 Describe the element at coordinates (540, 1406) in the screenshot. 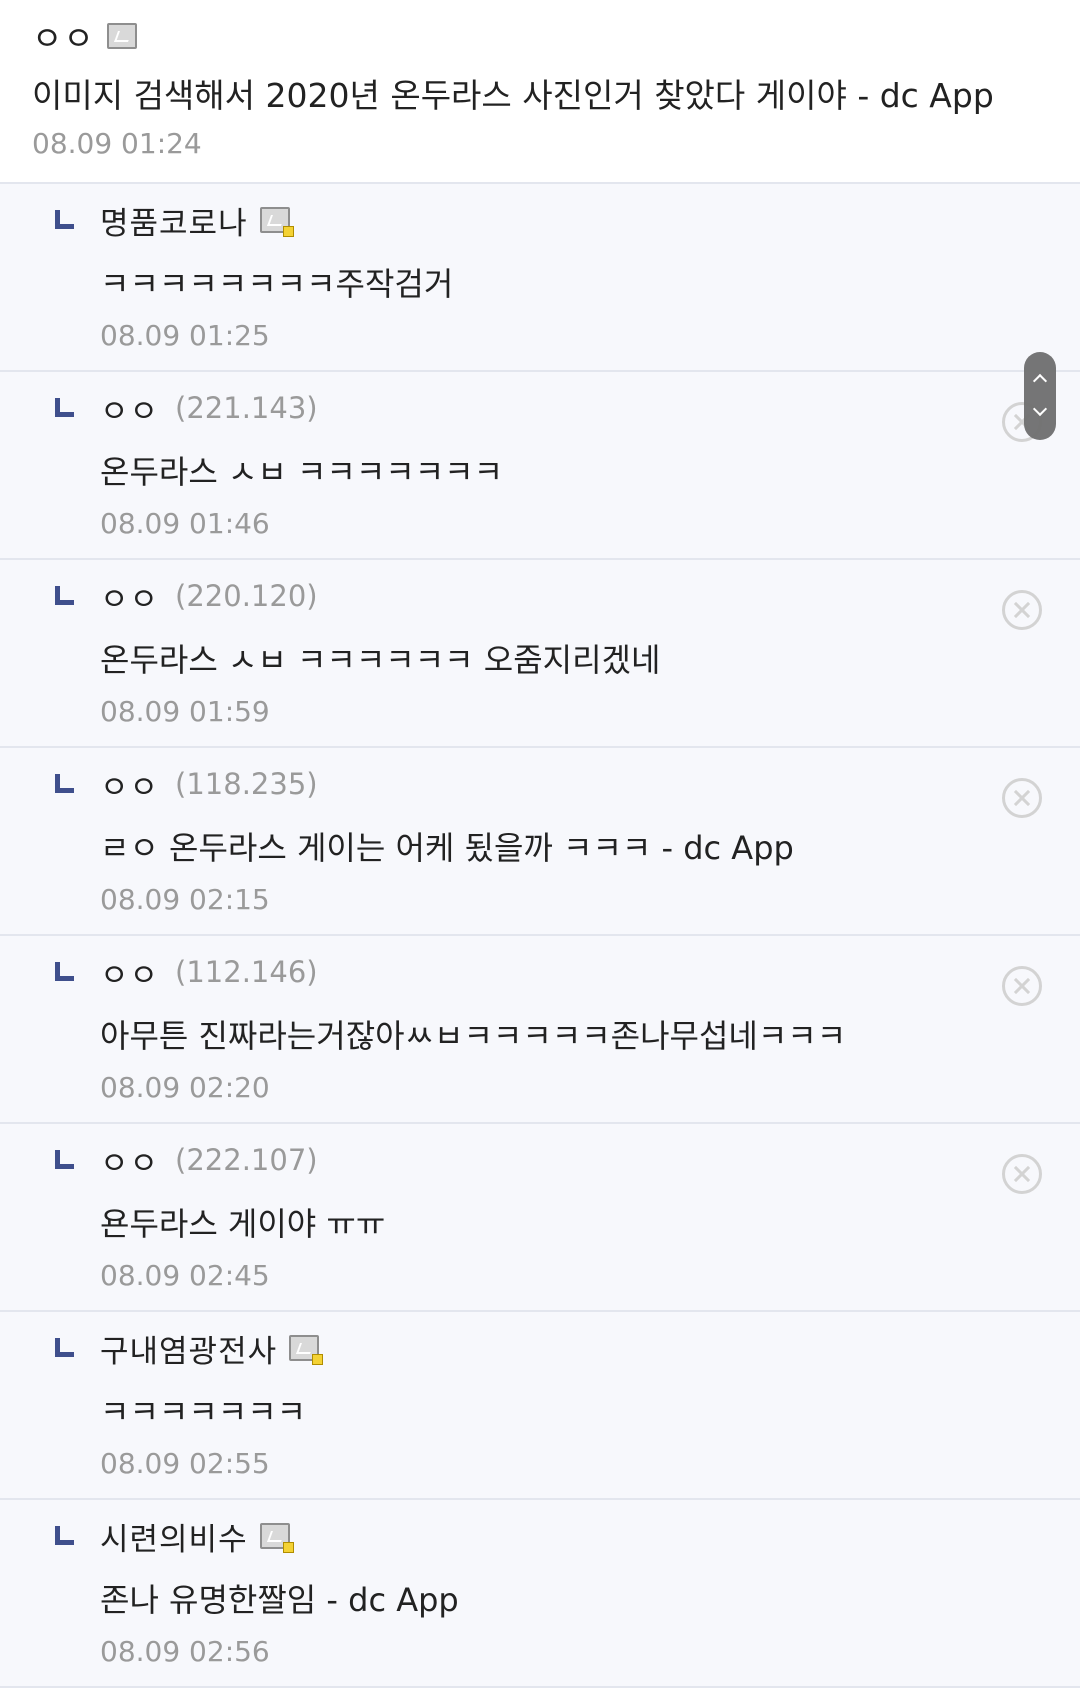

I see `reply-item: 구내염광전사 ㅋㅋㅋㅋㅋㅋㅋ 08.09 02:55` at that location.